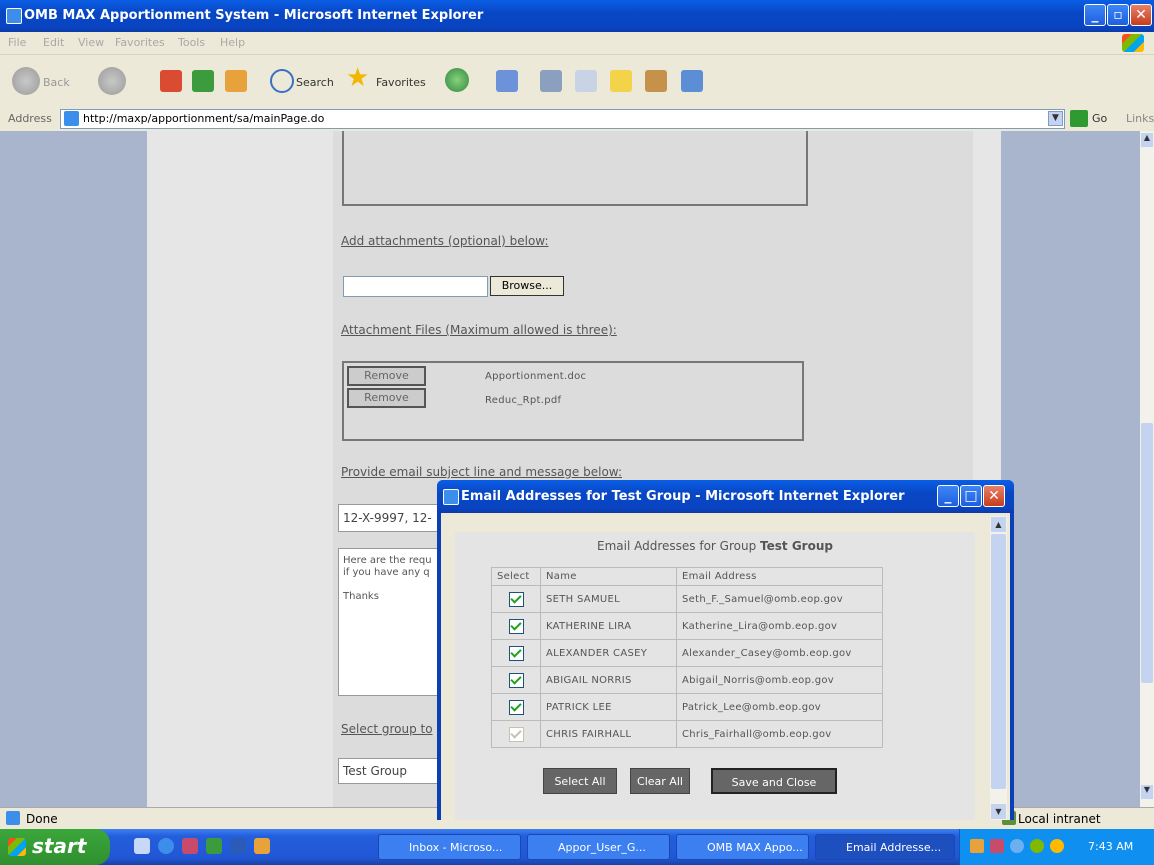 The width and height of the screenshot is (1154, 865). I want to click on tray-app-icon, so click(997, 846).